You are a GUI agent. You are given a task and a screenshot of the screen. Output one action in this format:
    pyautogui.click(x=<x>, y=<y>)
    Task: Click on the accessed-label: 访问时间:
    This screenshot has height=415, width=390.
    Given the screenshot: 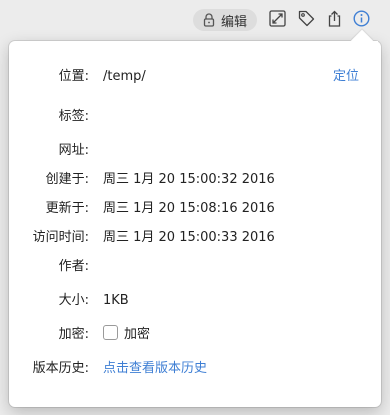 What is the action you would take?
    pyautogui.click(x=60, y=237)
    